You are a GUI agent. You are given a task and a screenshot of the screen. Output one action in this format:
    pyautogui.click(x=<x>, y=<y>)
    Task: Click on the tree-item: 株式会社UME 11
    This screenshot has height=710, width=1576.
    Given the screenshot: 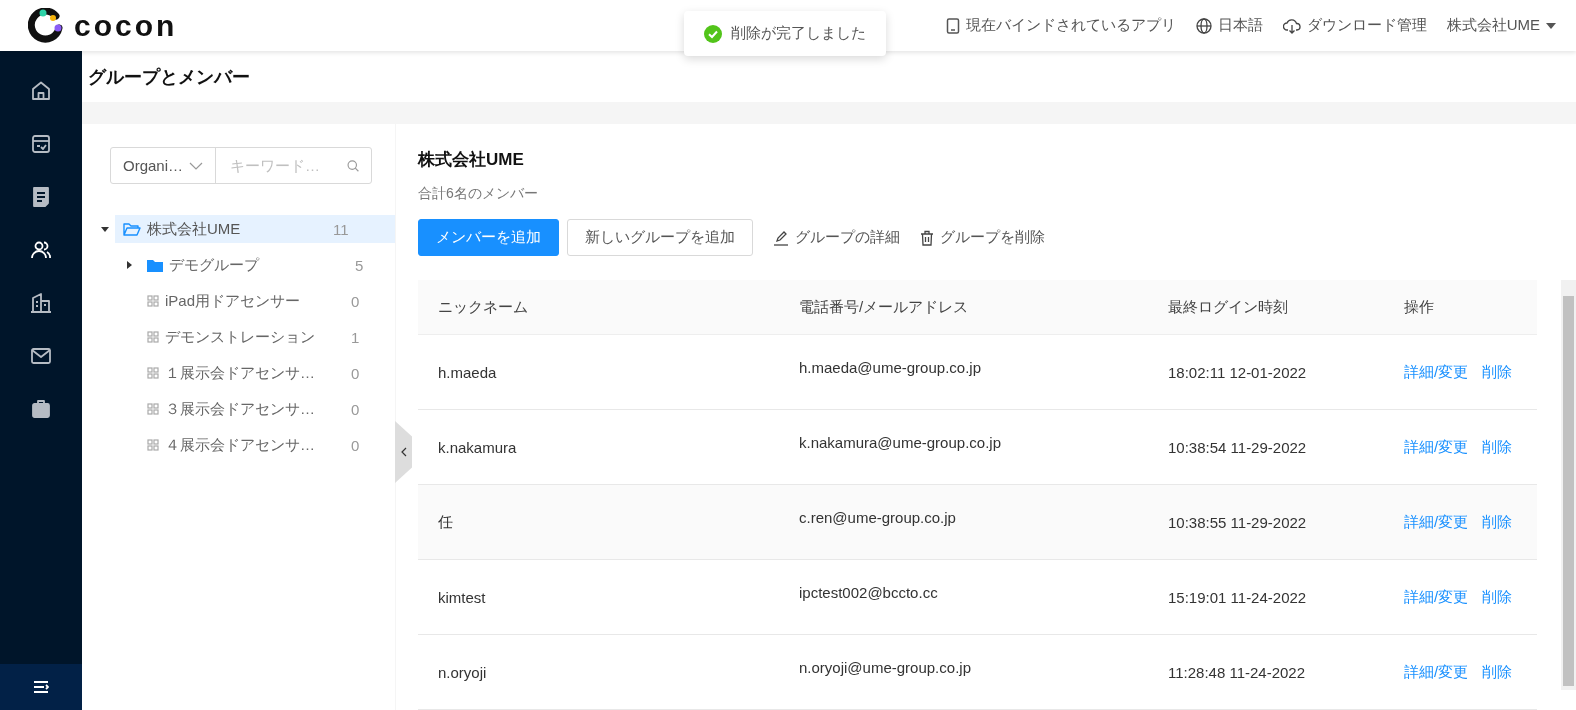 What is the action you would take?
    pyautogui.click(x=255, y=229)
    